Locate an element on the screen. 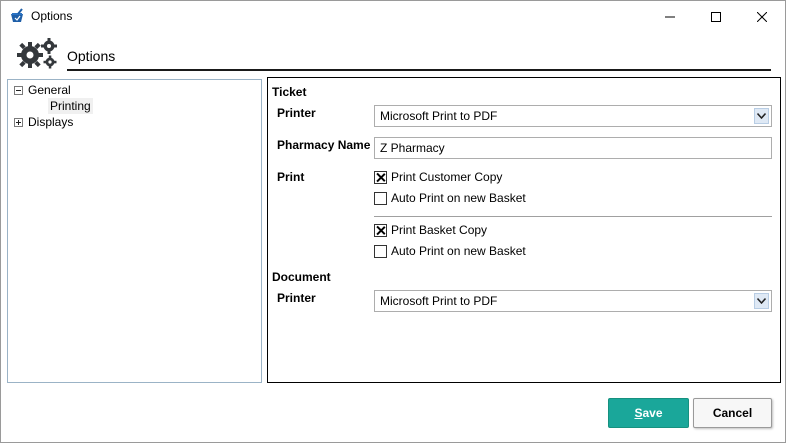 Image resolution: width=786 pixels, height=443 pixels. cancel-label: Cancel is located at coordinates (732, 413).